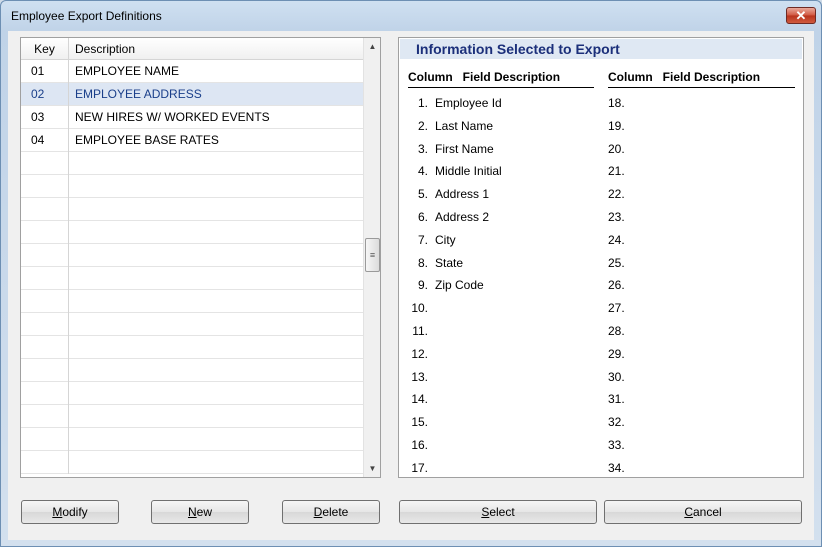  Describe the element at coordinates (616, 399) in the screenshot. I see `field-column-number: 31.` at that location.